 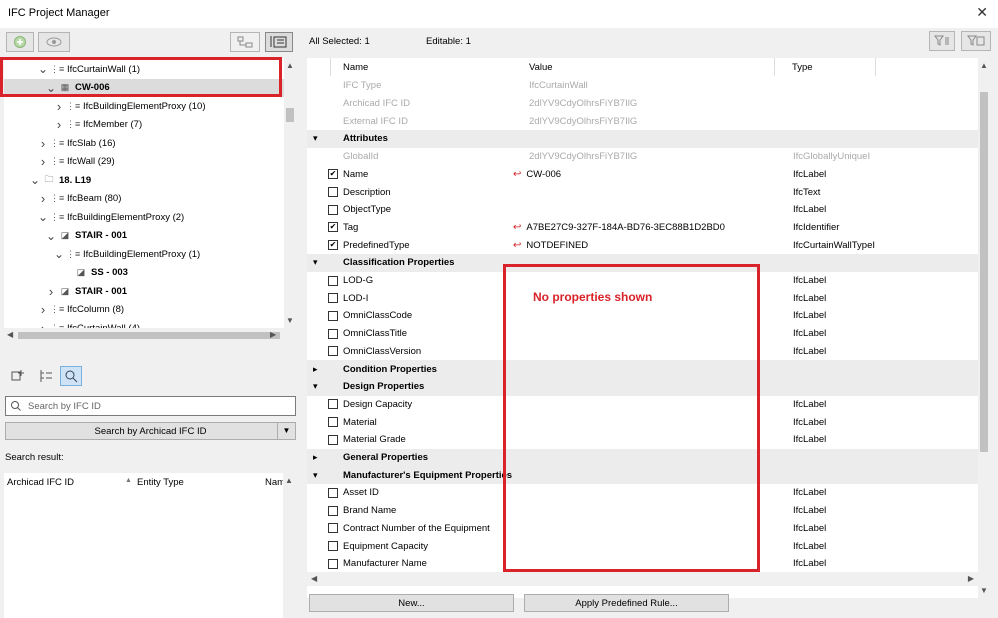 What do you see at coordinates (279, 42) in the screenshot?
I see `list-view-button` at bounding box center [279, 42].